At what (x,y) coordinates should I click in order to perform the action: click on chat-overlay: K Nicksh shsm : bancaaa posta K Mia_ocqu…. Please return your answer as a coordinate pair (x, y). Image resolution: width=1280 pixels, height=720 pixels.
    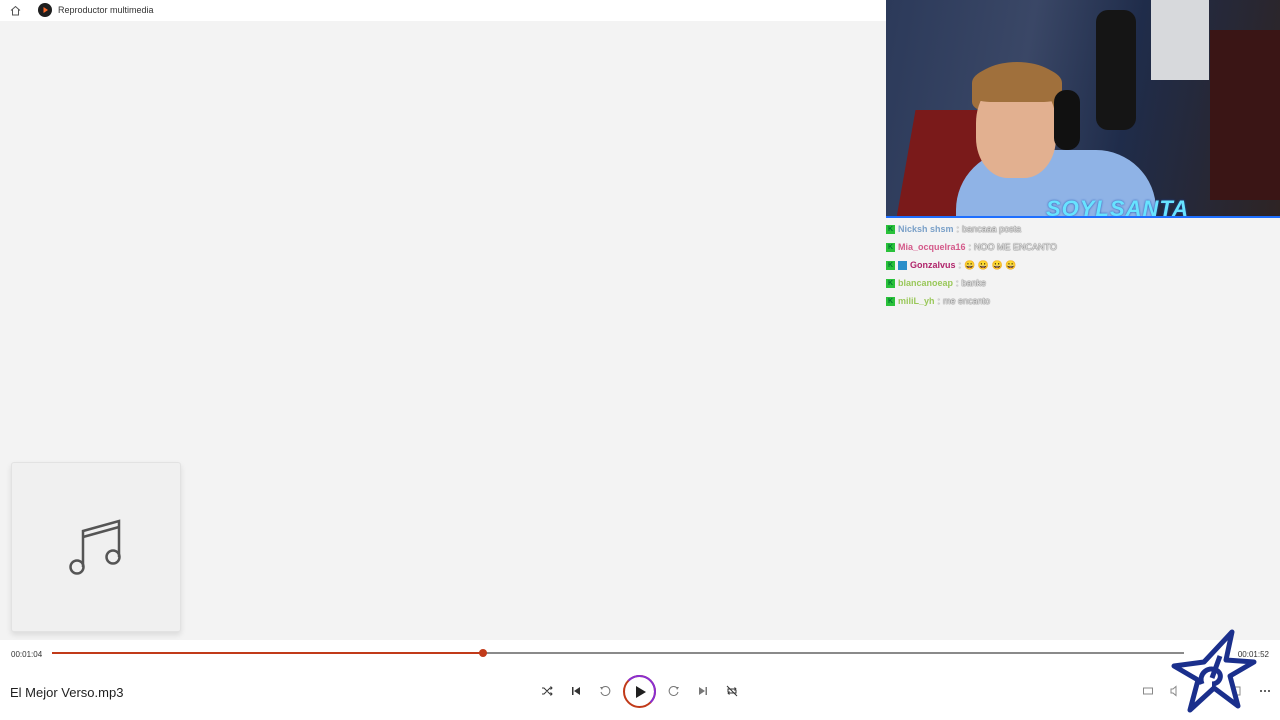
    Looking at the image, I should click on (1083, 265).